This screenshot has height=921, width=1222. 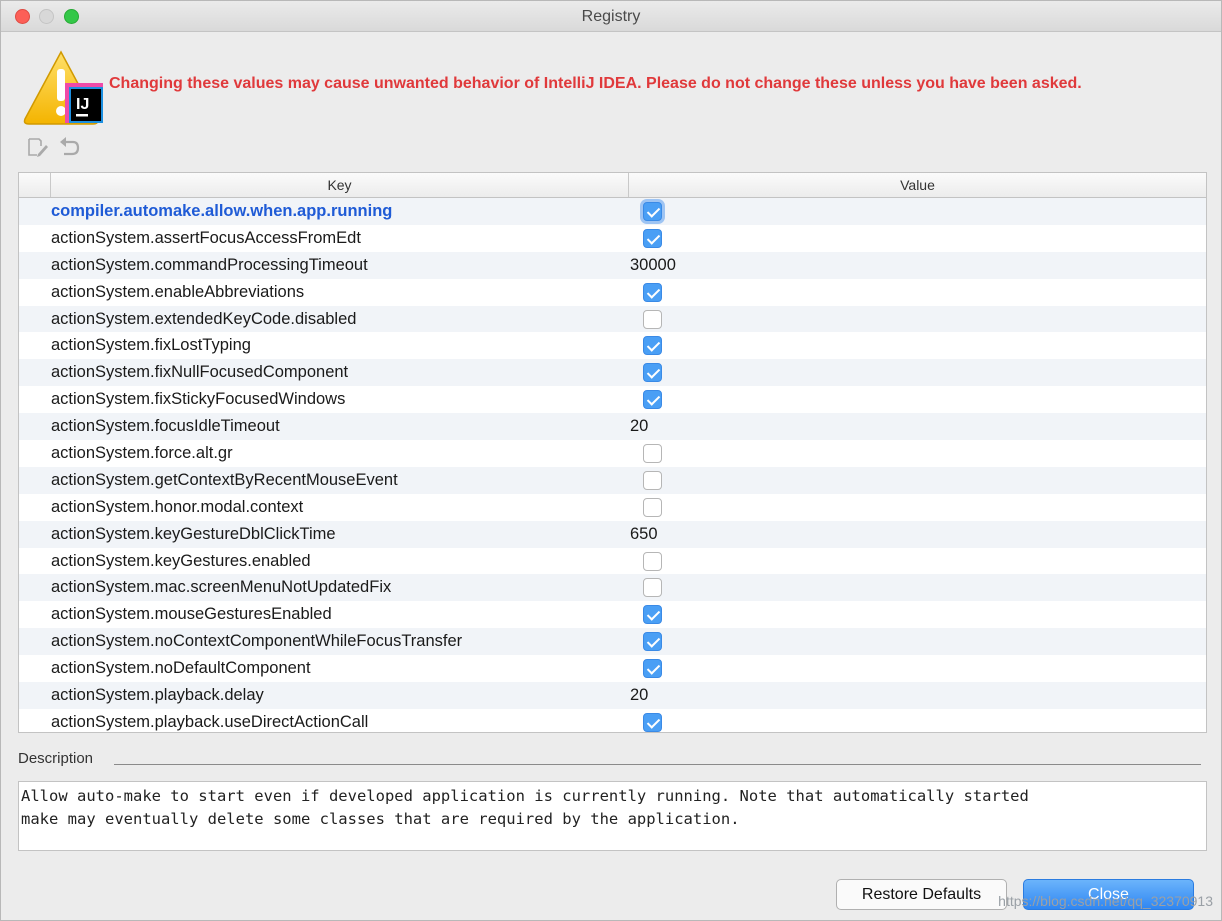 What do you see at coordinates (653, 265) in the screenshot?
I see `value-text: 30000` at bounding box center [653, 265].